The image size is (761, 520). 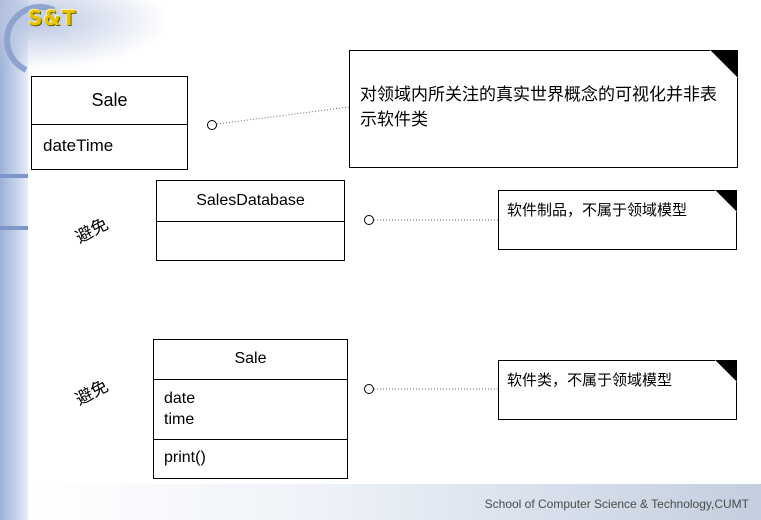 What do you see at coordinates (597, 210) in the screenshot?
I see `note-text: 软件制品，不属于领域模型` at bounding box center [597, 210].